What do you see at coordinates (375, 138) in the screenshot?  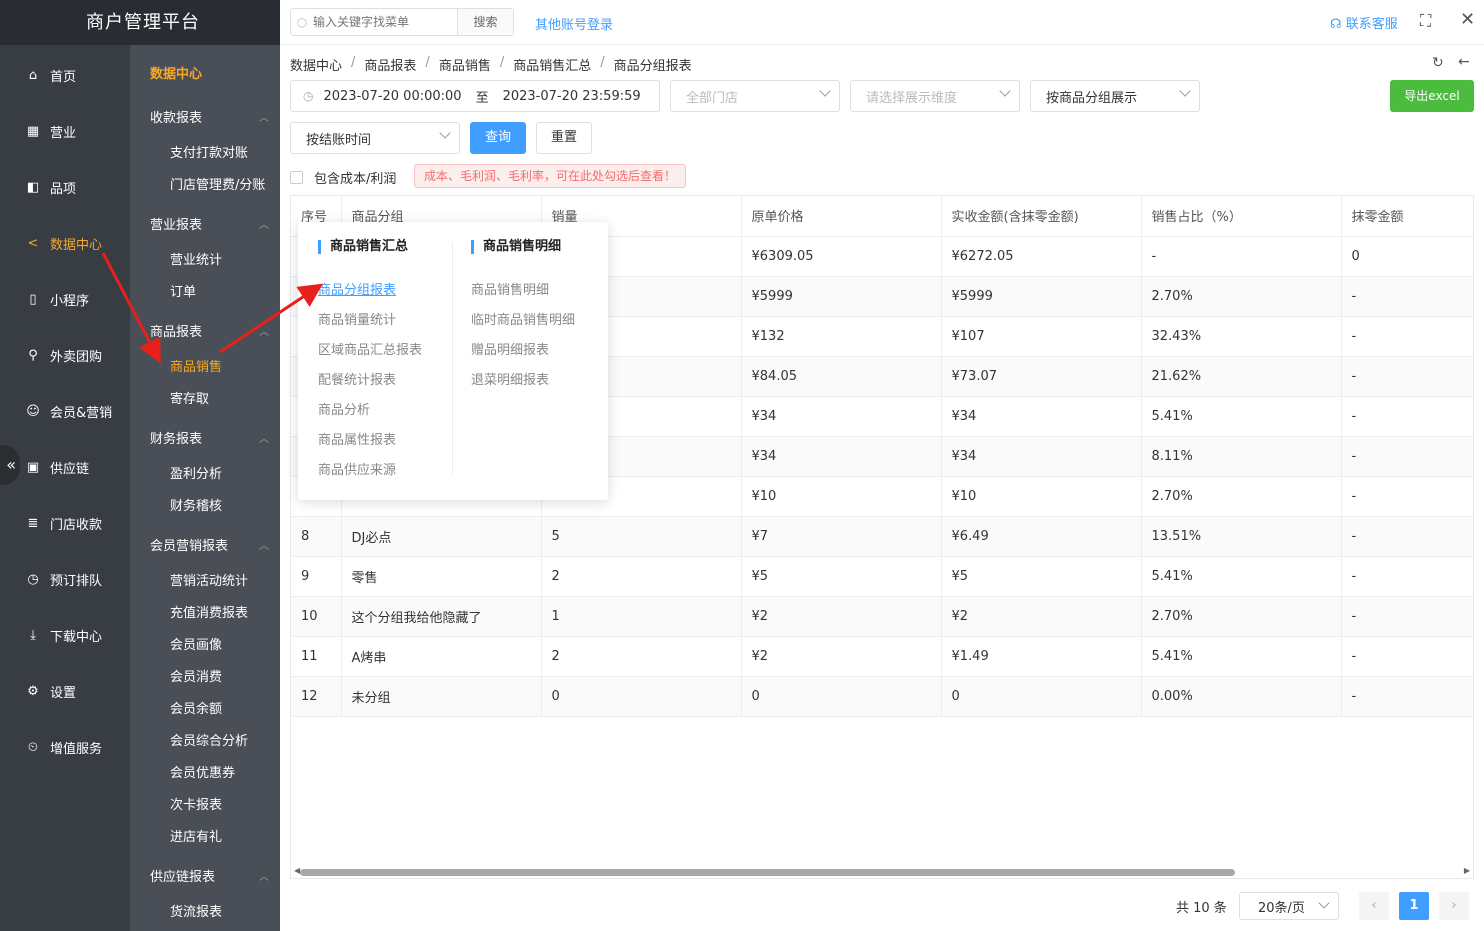 I see `time-basis-select: 按结账时间` at bounding box center [375, 138].